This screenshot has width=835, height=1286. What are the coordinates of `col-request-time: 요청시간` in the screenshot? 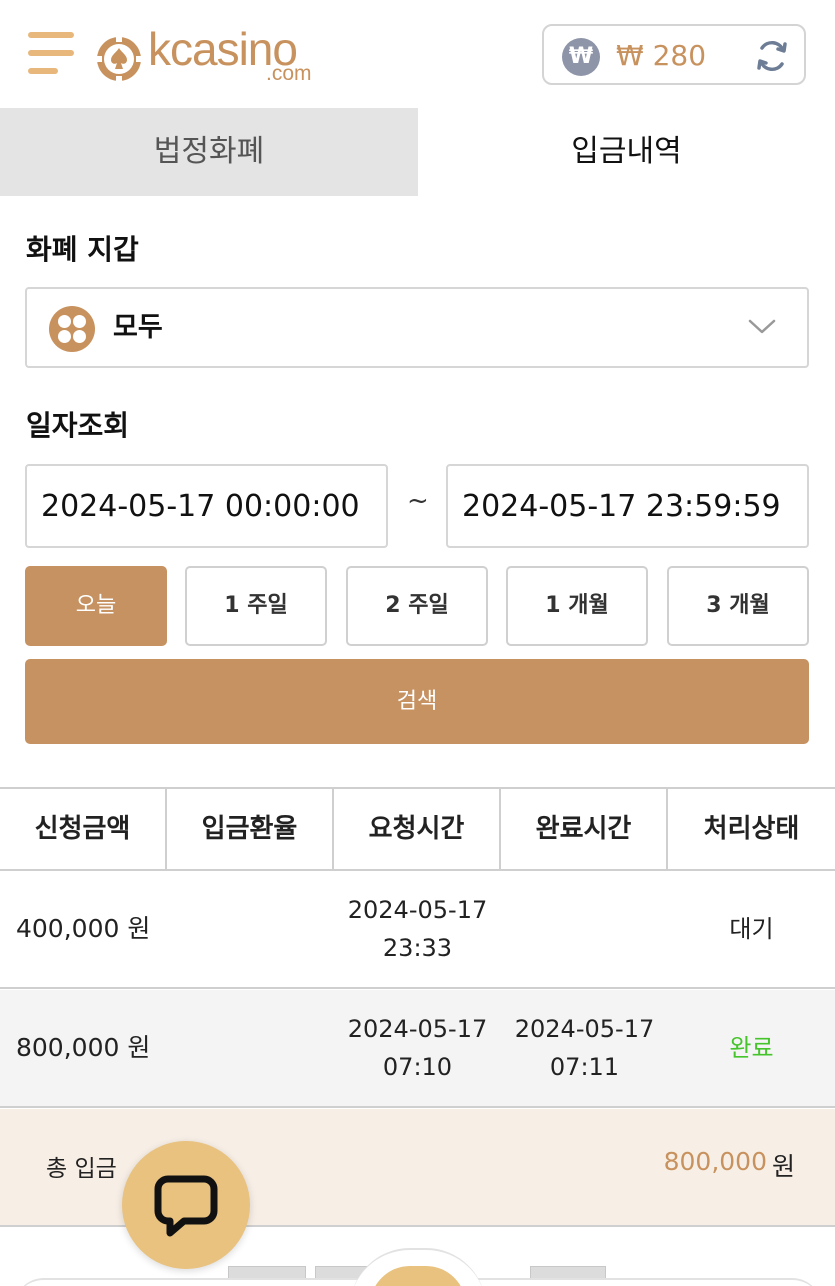 It's located at (417, 829).